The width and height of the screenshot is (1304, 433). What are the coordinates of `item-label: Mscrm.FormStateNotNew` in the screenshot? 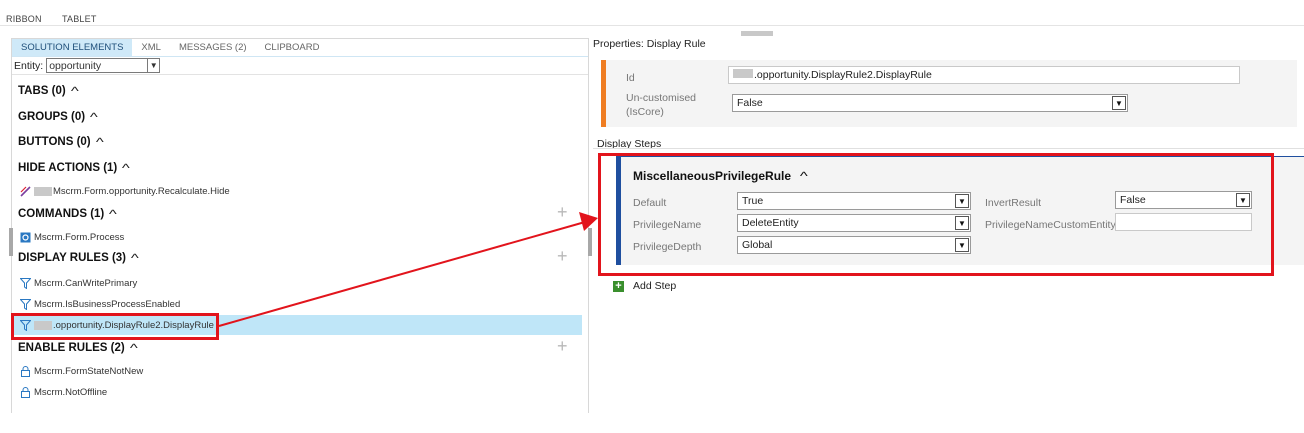 It's located at (89, 371).